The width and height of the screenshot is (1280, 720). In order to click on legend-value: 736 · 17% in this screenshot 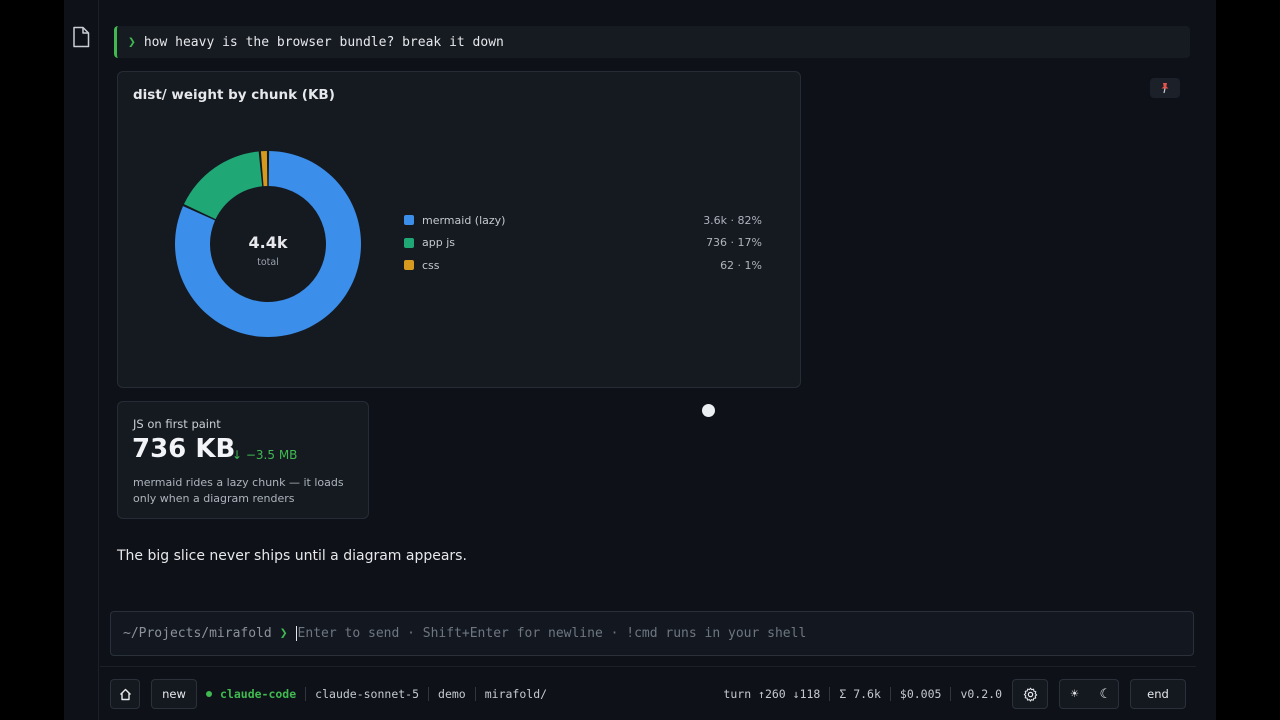, I will do `click(734, 243)`.